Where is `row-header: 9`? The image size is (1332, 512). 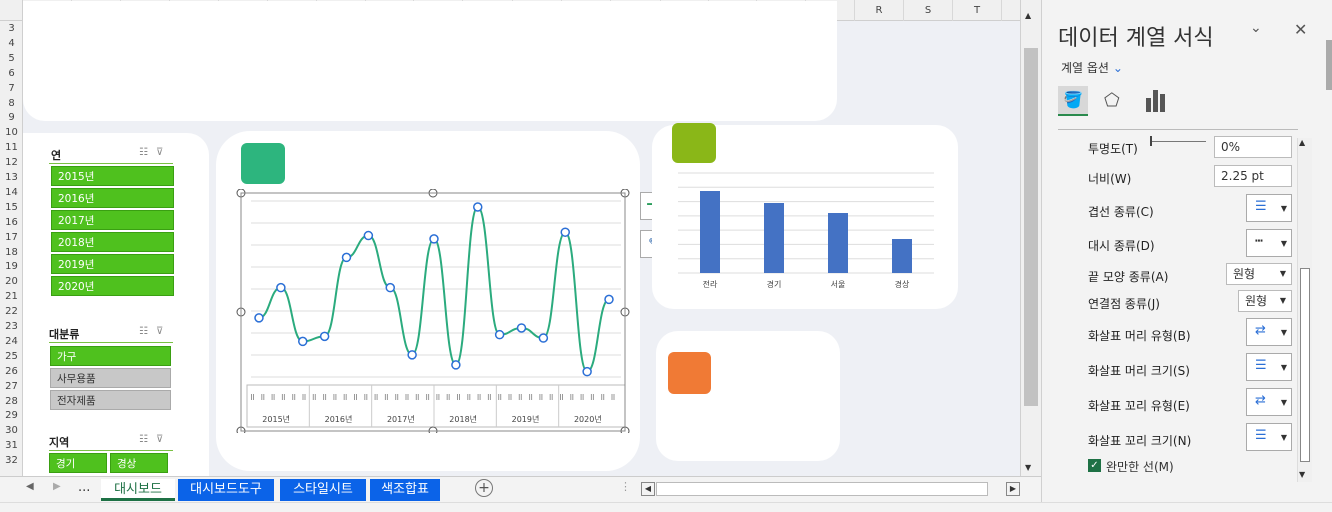
row-header: 9 is located at coordinates (11, 117).